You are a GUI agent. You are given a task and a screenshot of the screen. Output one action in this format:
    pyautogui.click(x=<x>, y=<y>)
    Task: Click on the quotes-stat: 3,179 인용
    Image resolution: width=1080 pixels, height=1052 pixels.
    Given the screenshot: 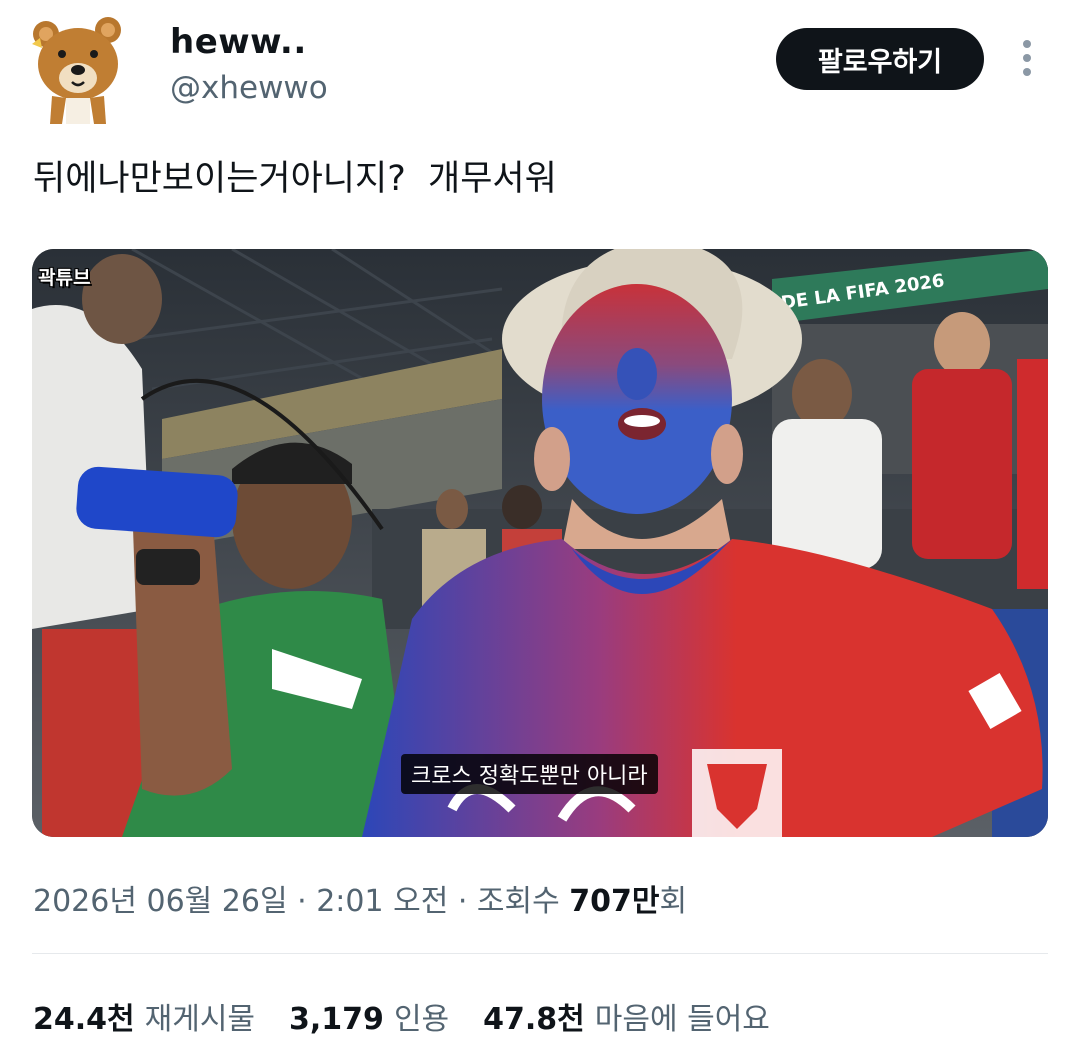 What is the action you would take?
    pyautogui.click(x=369, y=1016)
    